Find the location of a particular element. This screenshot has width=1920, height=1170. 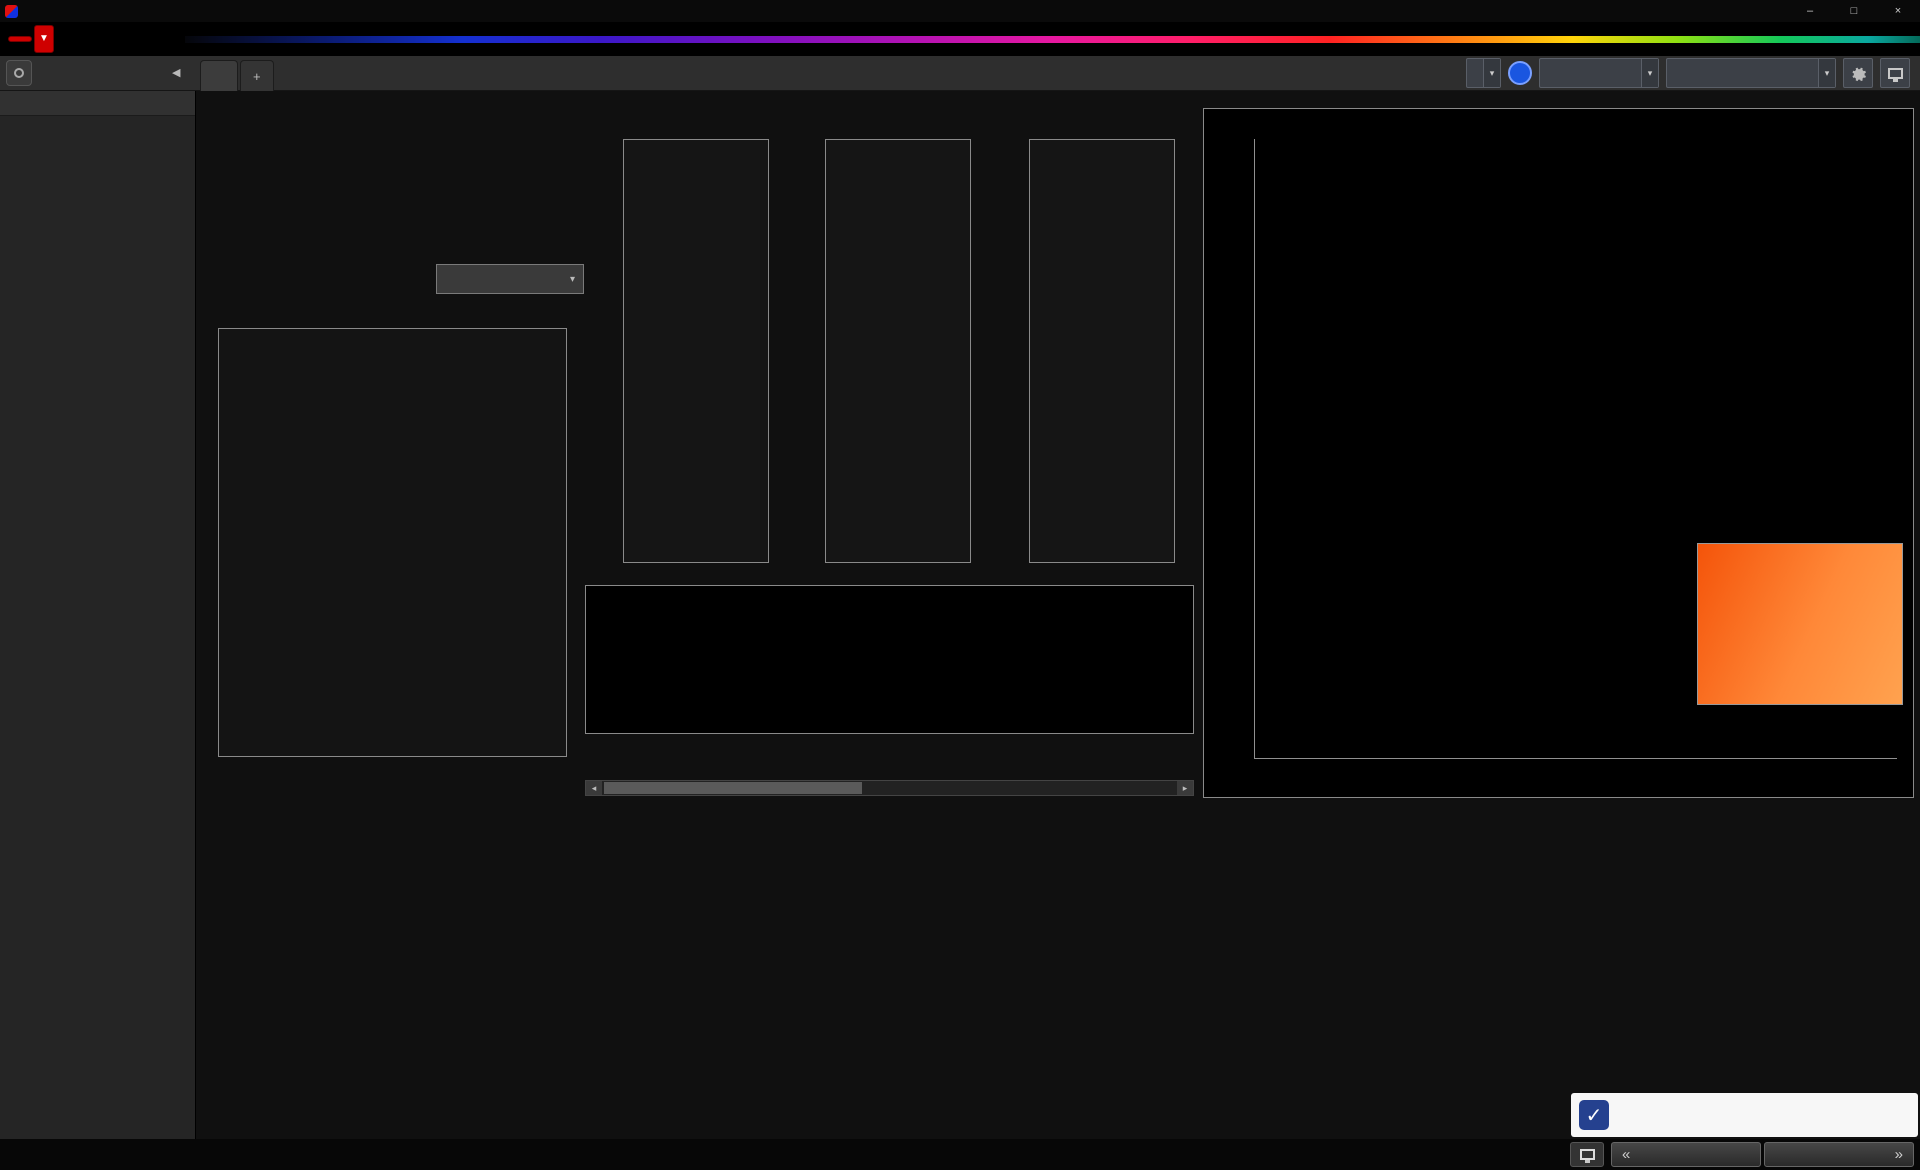

source-dropdown: ▾ is located at coordinates (1599, 73).